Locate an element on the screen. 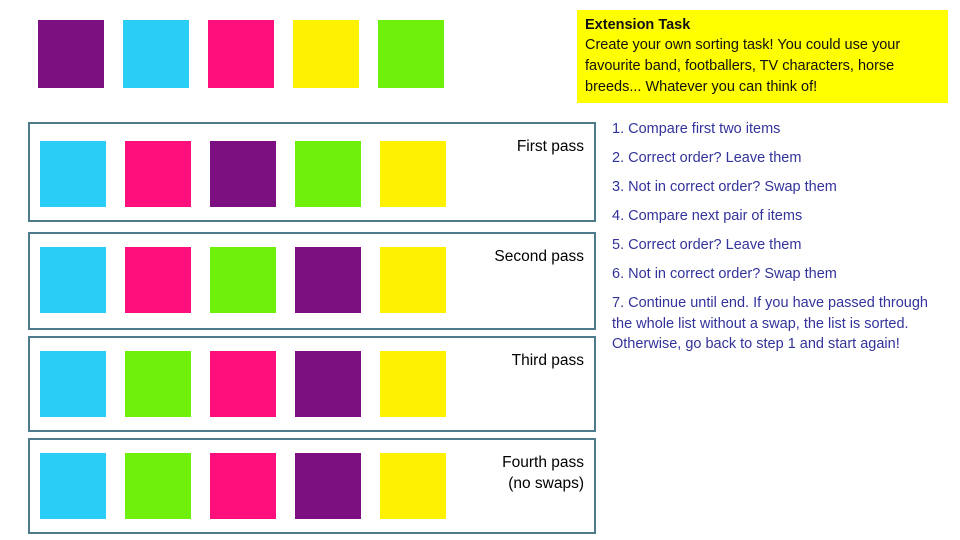  algorithm-step: 5. Correct order? Leave them is located at coordinates (707, 245).